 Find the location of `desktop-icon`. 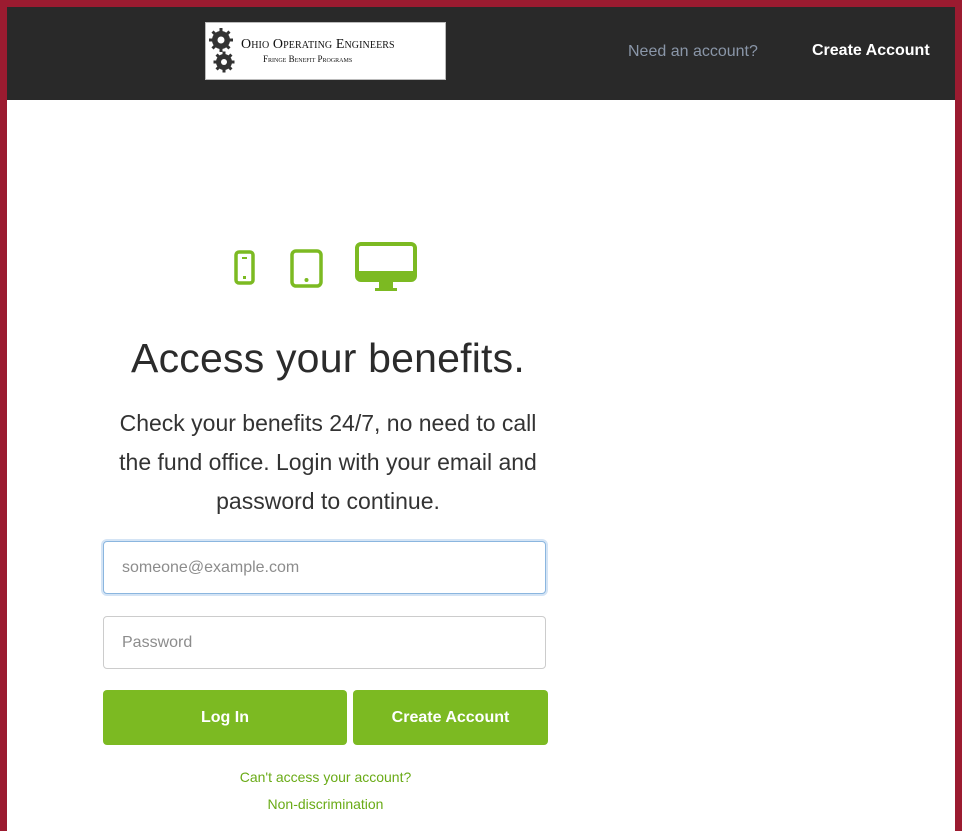

desktop-icon is located at coordinates (386, 266).